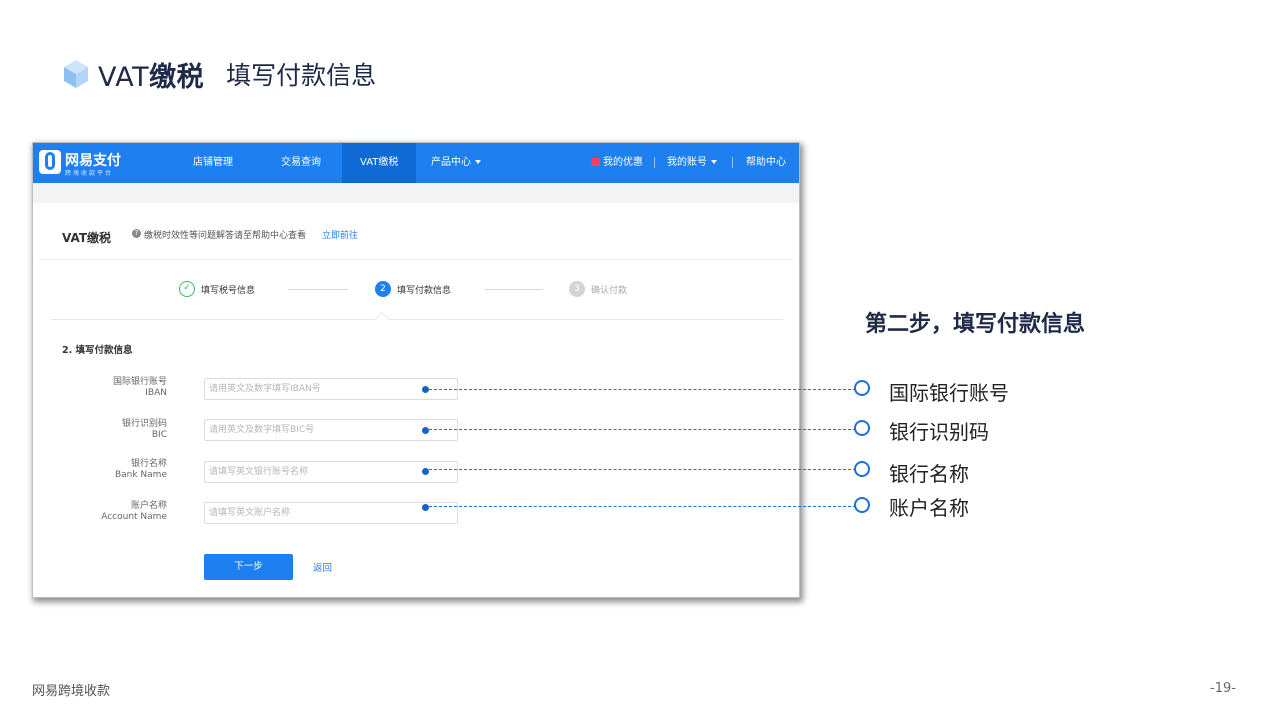 The height and width of the screenshot is (720, 1280). What do you see at coordinates (76, 74) in the screenshot?
I see `cube-logo-icon` at bounding box center [76, 74].